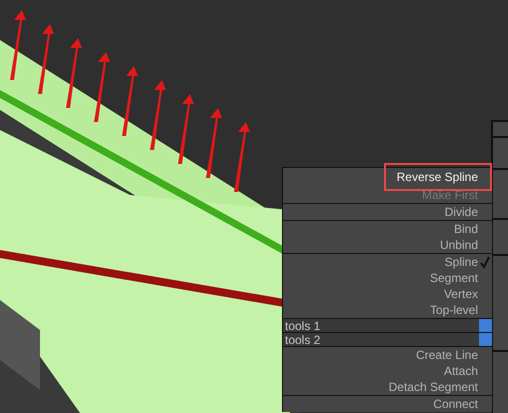 This screenshot has height=413, width=508. Describe the element at coordinates (387, 404) in the screenshot. I see `menu-item: Connect` at that location.